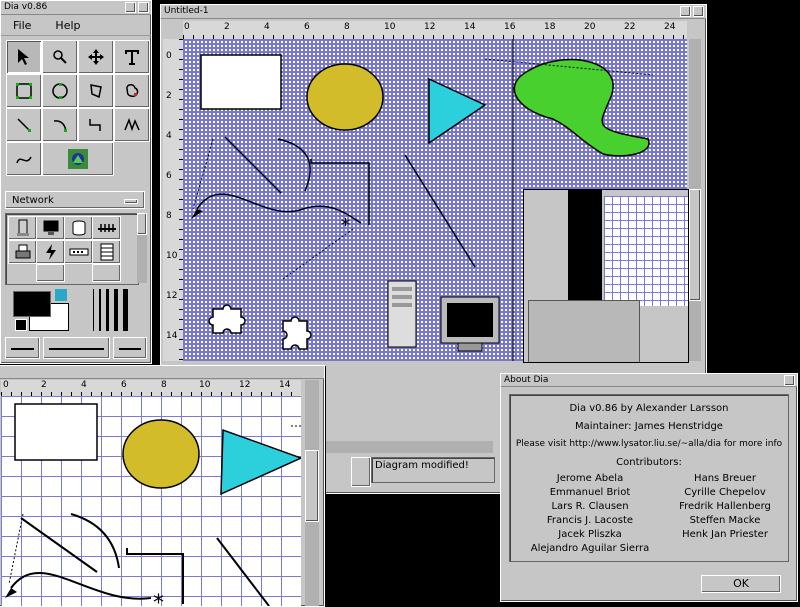  I want to click on ok-button: OK, so click(741, 584).